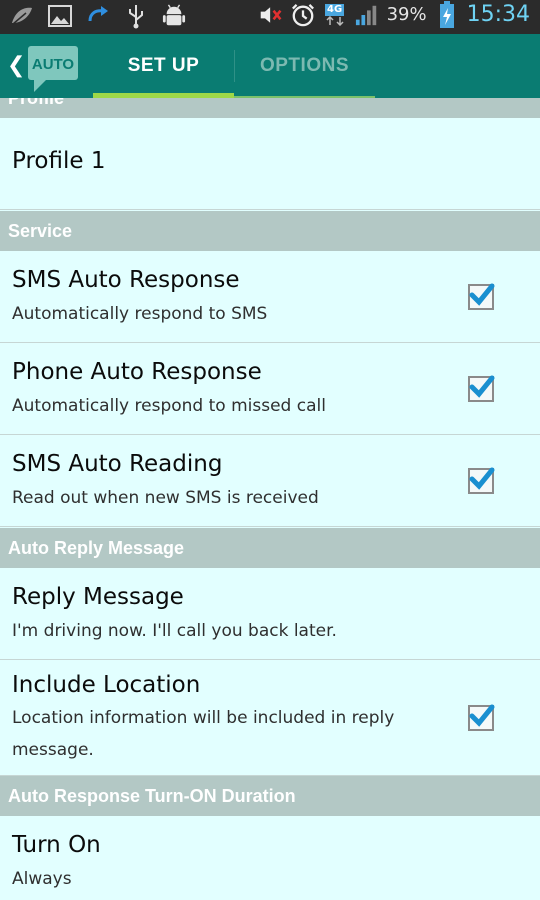  I want to click on tab-options: OPTIONS, so click(304, 66).